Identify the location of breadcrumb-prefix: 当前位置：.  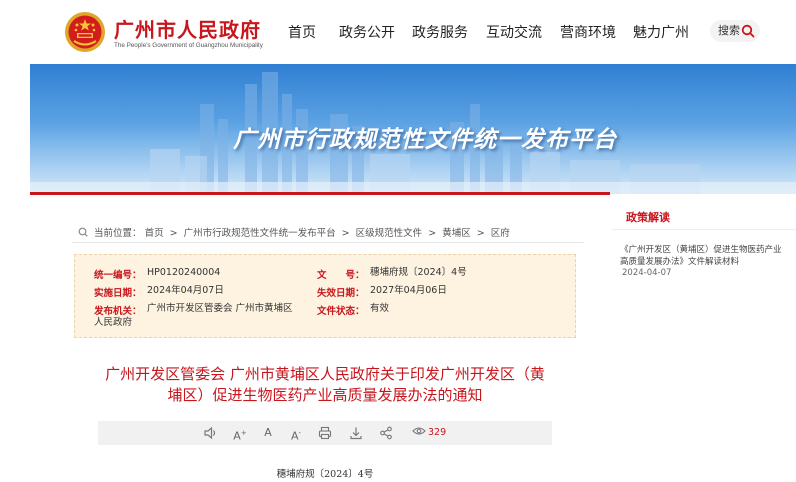
(118, 233).